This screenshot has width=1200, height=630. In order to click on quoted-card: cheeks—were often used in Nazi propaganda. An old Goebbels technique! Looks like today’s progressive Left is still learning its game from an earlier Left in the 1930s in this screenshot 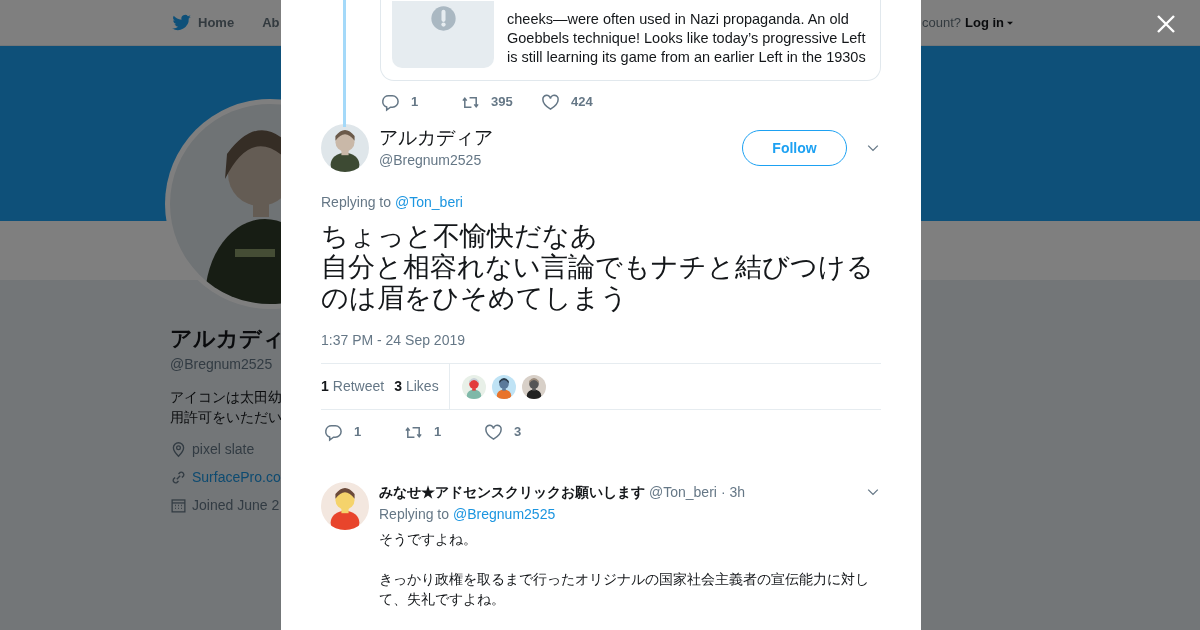, I will do `click(630, 40)`.